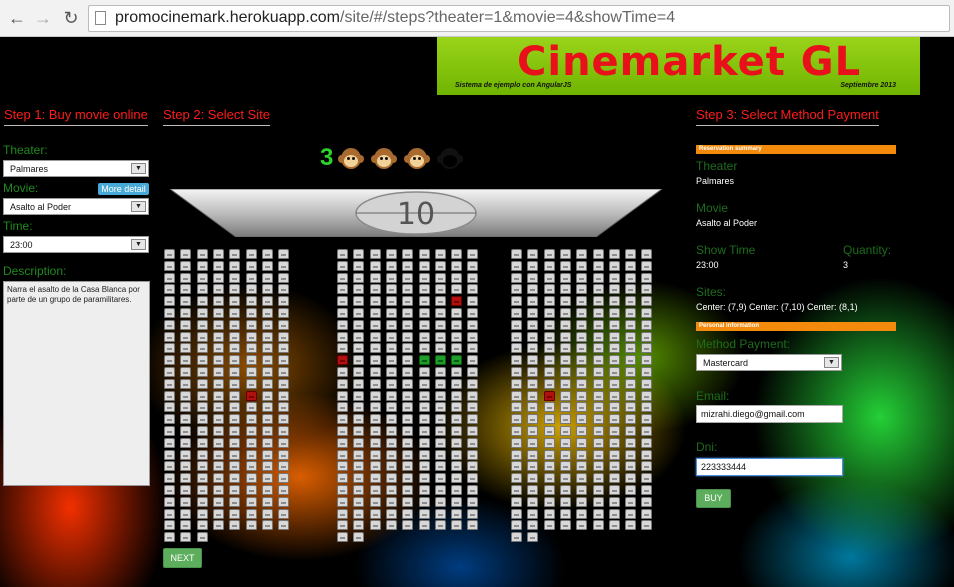  I want to click on seat-right-18-1-free, so click(516, 454).